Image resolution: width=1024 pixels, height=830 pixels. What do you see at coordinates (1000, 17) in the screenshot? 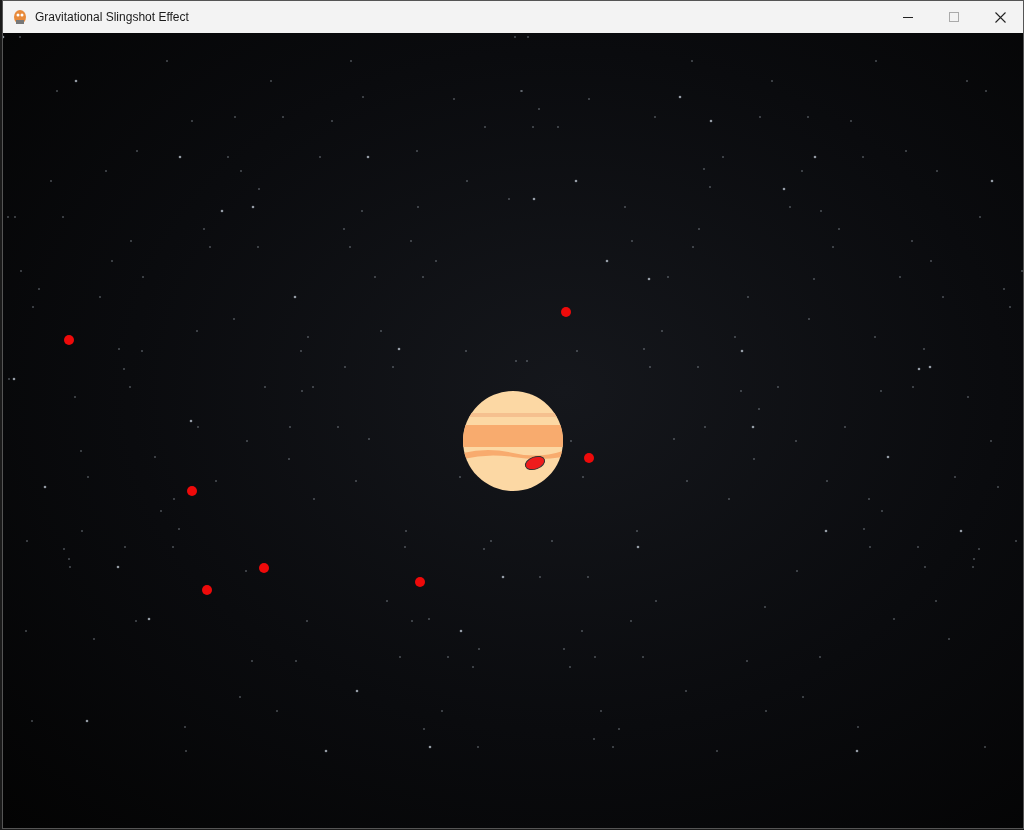
I see `close-icon` at bounding box center [1000, 17].